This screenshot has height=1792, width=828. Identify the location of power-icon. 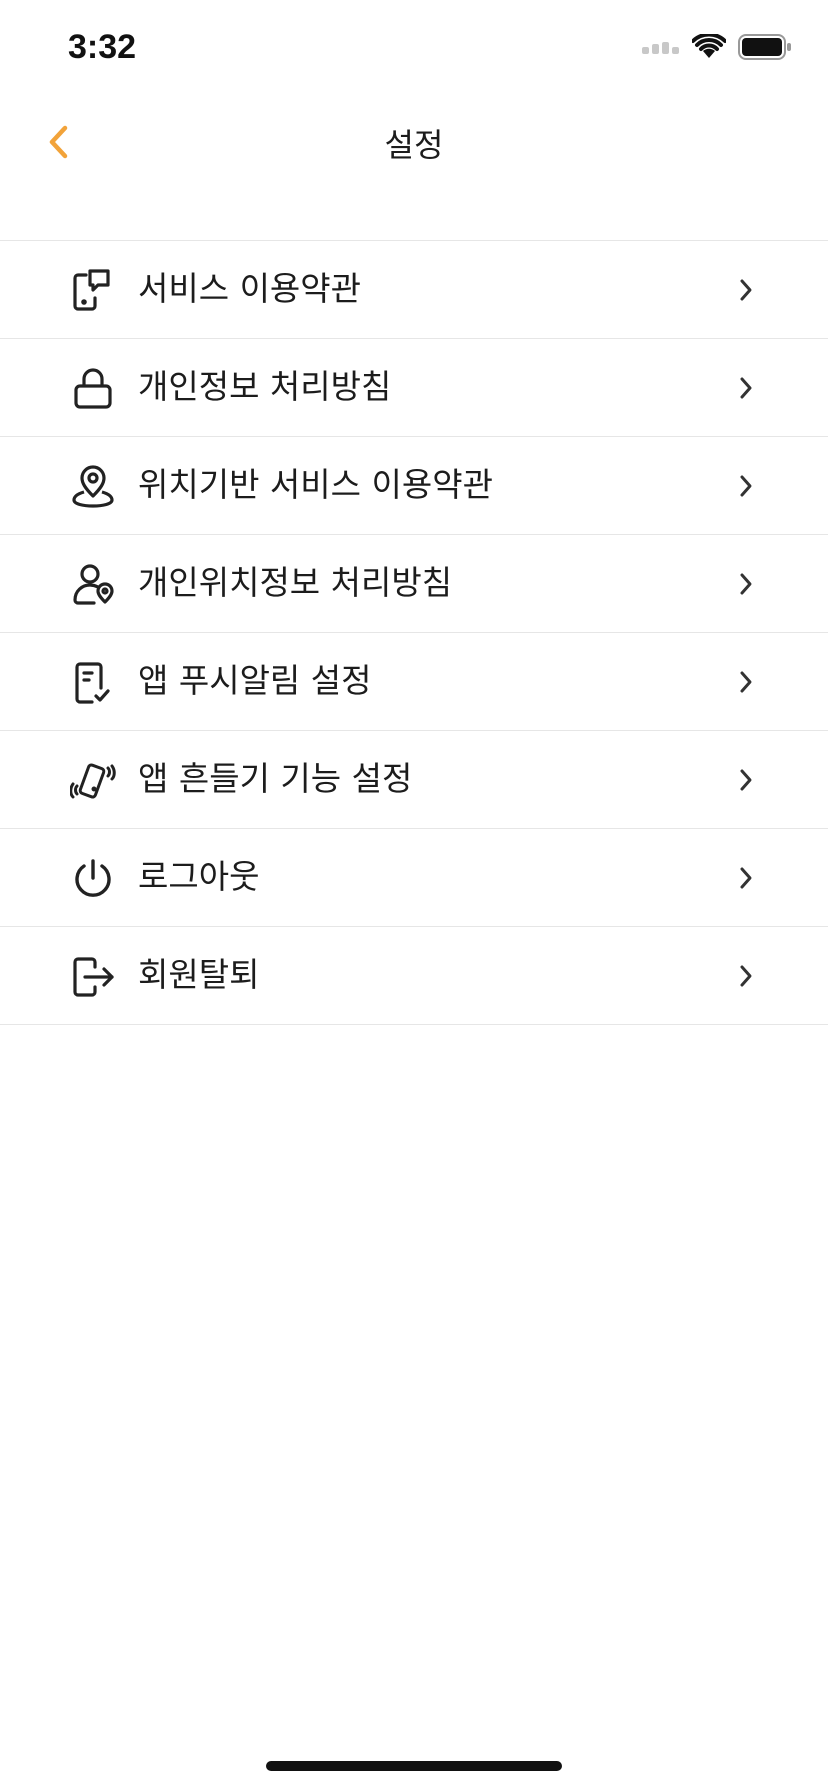
(93, 879).